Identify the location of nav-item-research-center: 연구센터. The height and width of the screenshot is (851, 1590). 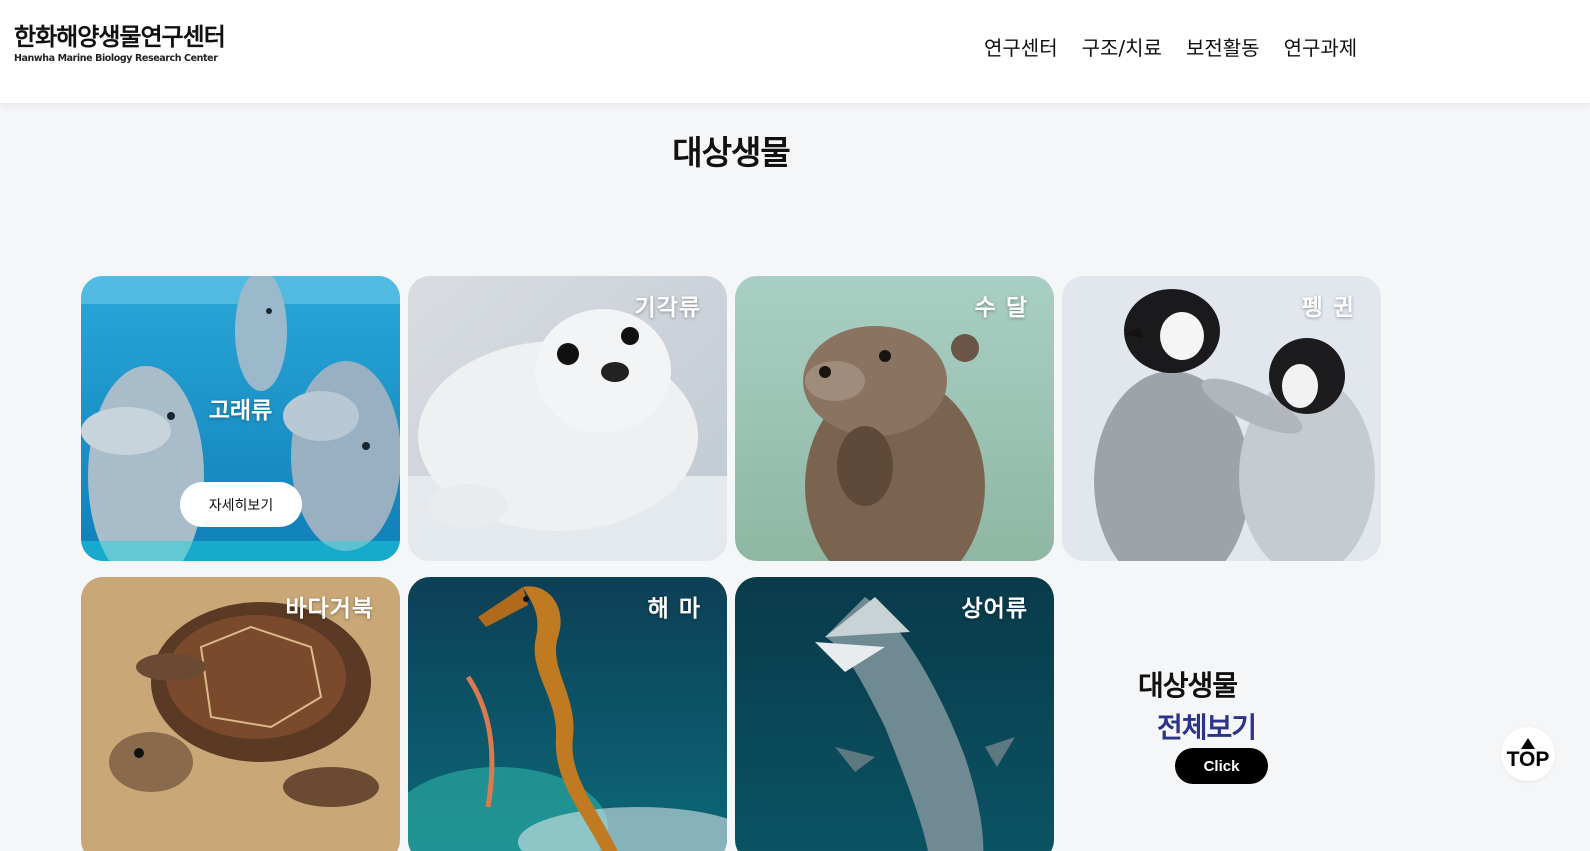
(1021, 48).